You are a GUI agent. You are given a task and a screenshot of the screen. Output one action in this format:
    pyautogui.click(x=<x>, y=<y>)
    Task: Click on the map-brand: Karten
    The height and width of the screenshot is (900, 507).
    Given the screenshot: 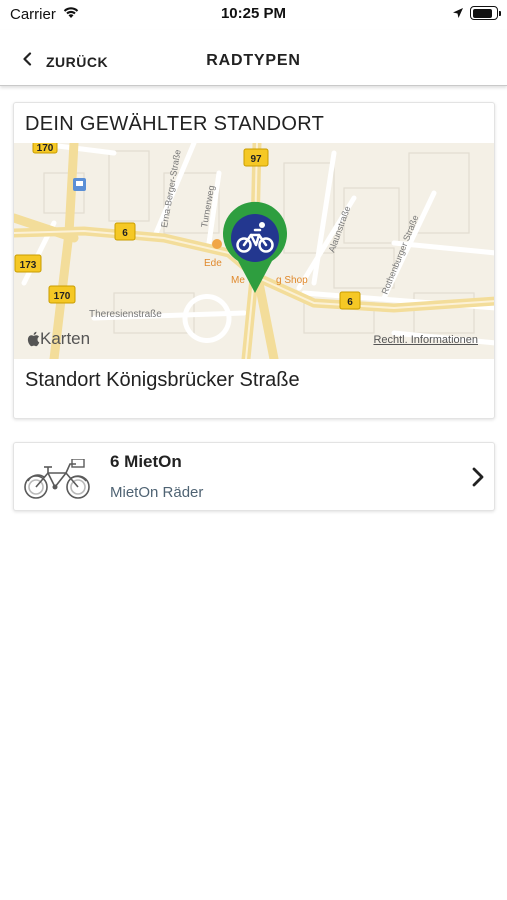 What is the action you would take?
    pyautogui.click(x=58, y=339)
    